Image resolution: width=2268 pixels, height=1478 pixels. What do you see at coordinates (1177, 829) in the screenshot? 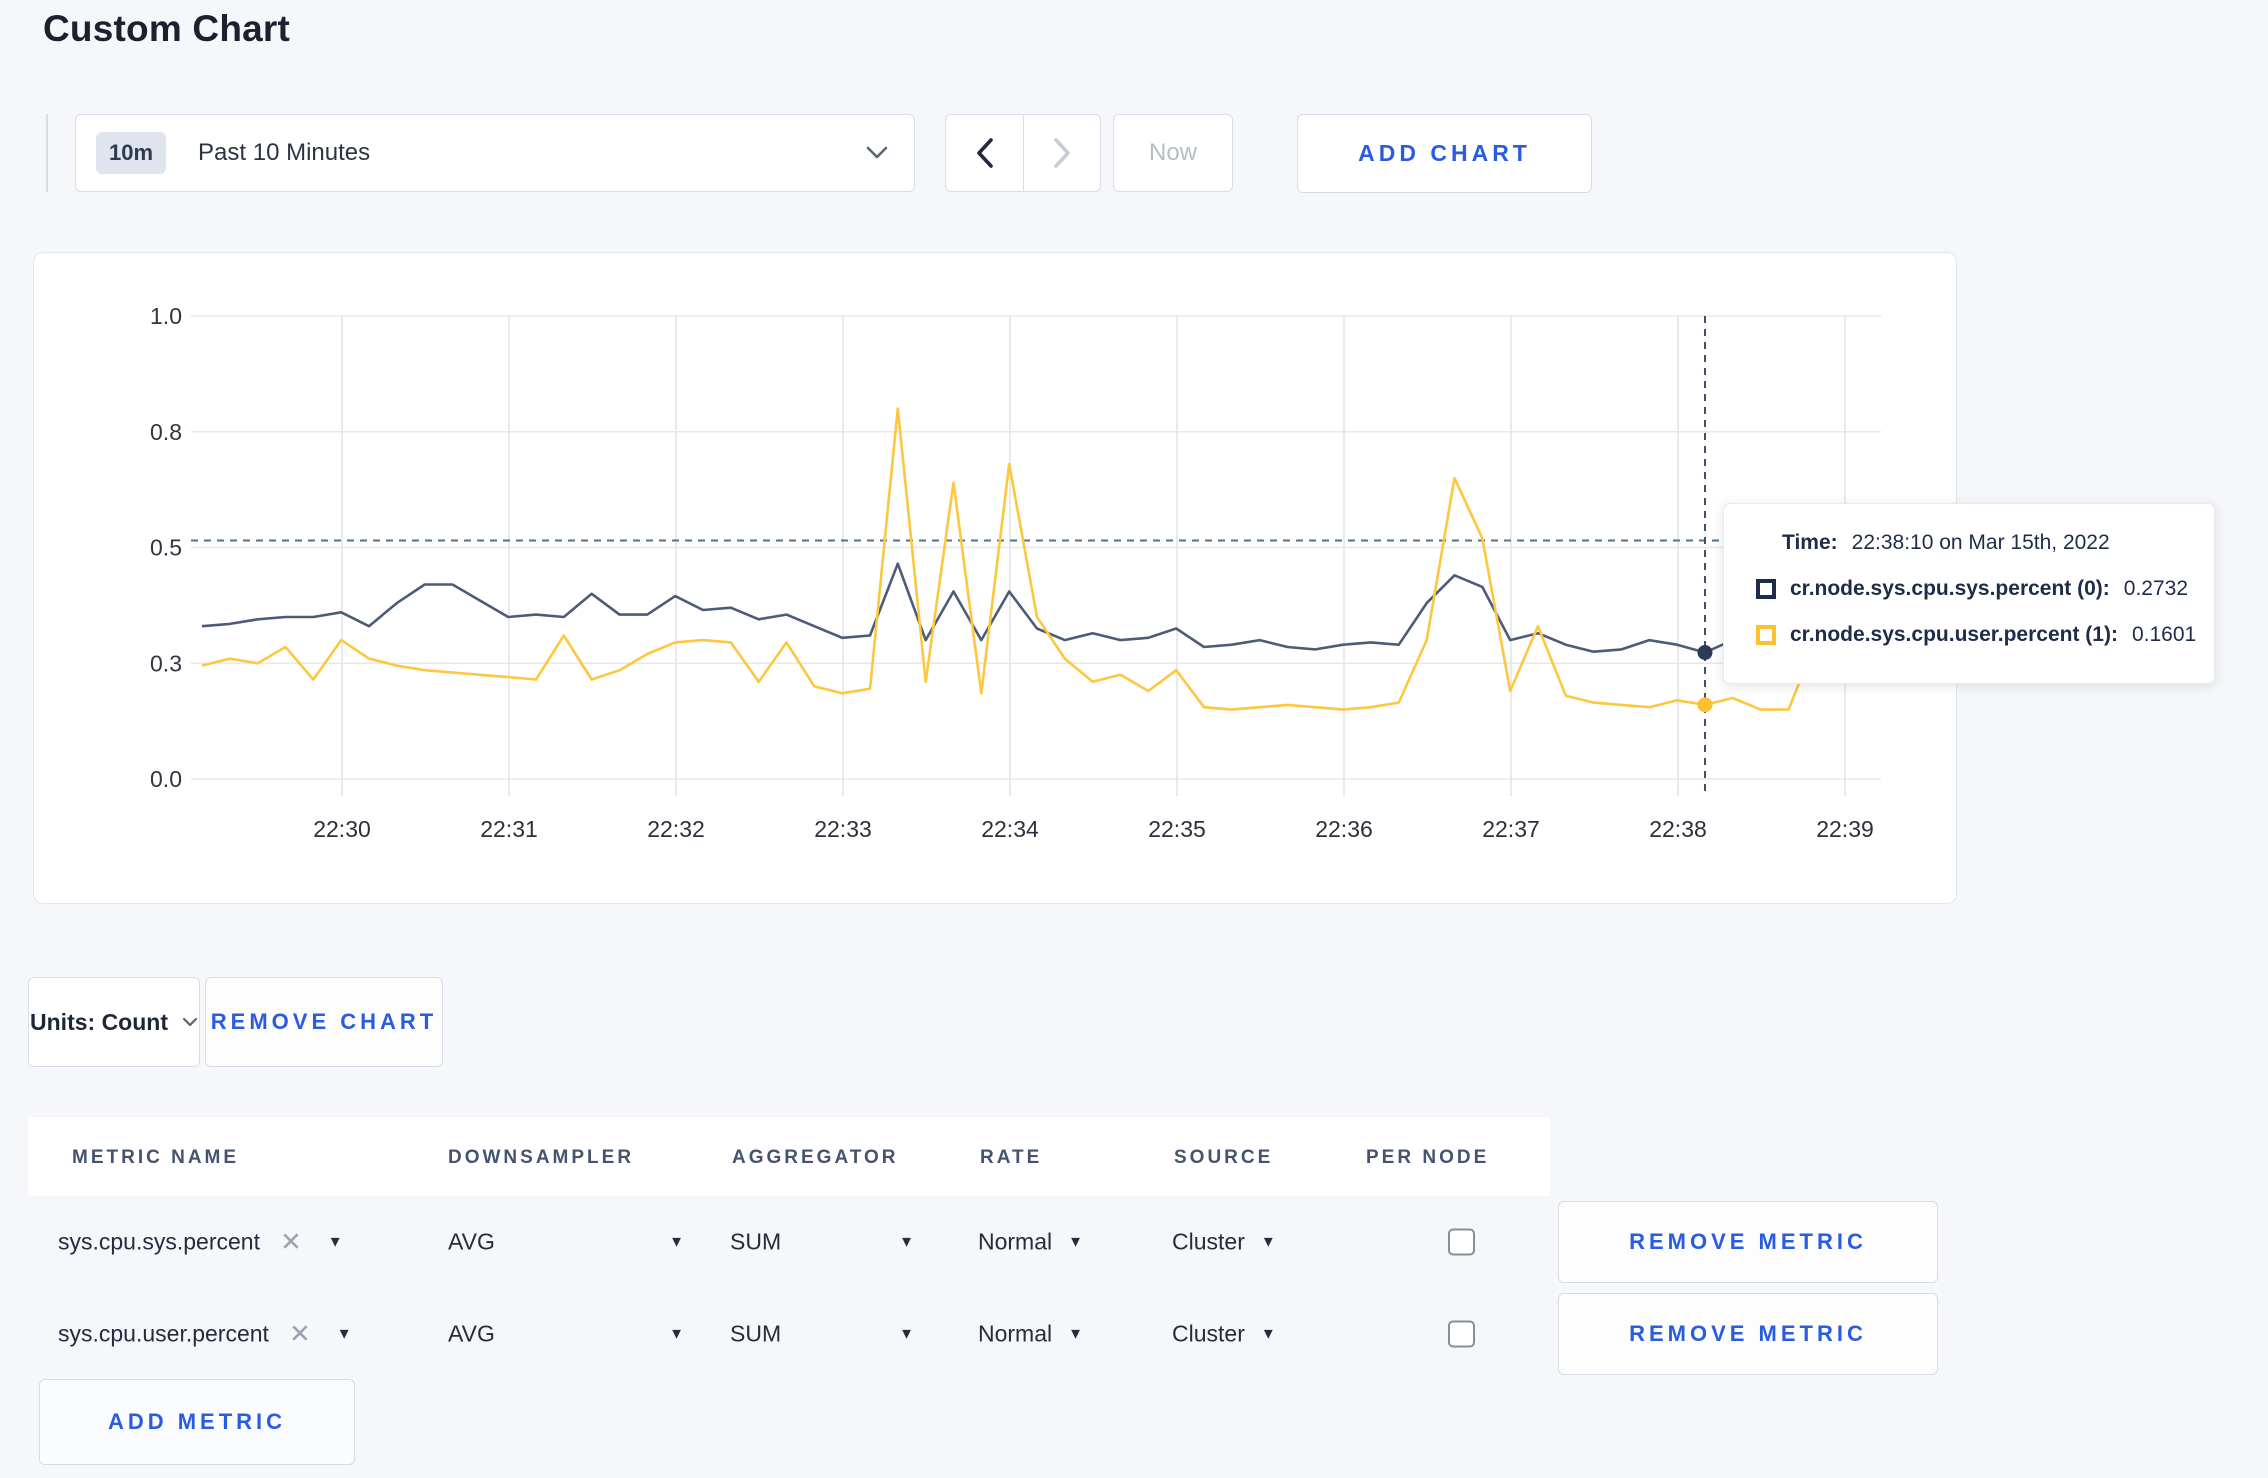
I see `svg-text: 22:35` at bounding box center [1177, 829].